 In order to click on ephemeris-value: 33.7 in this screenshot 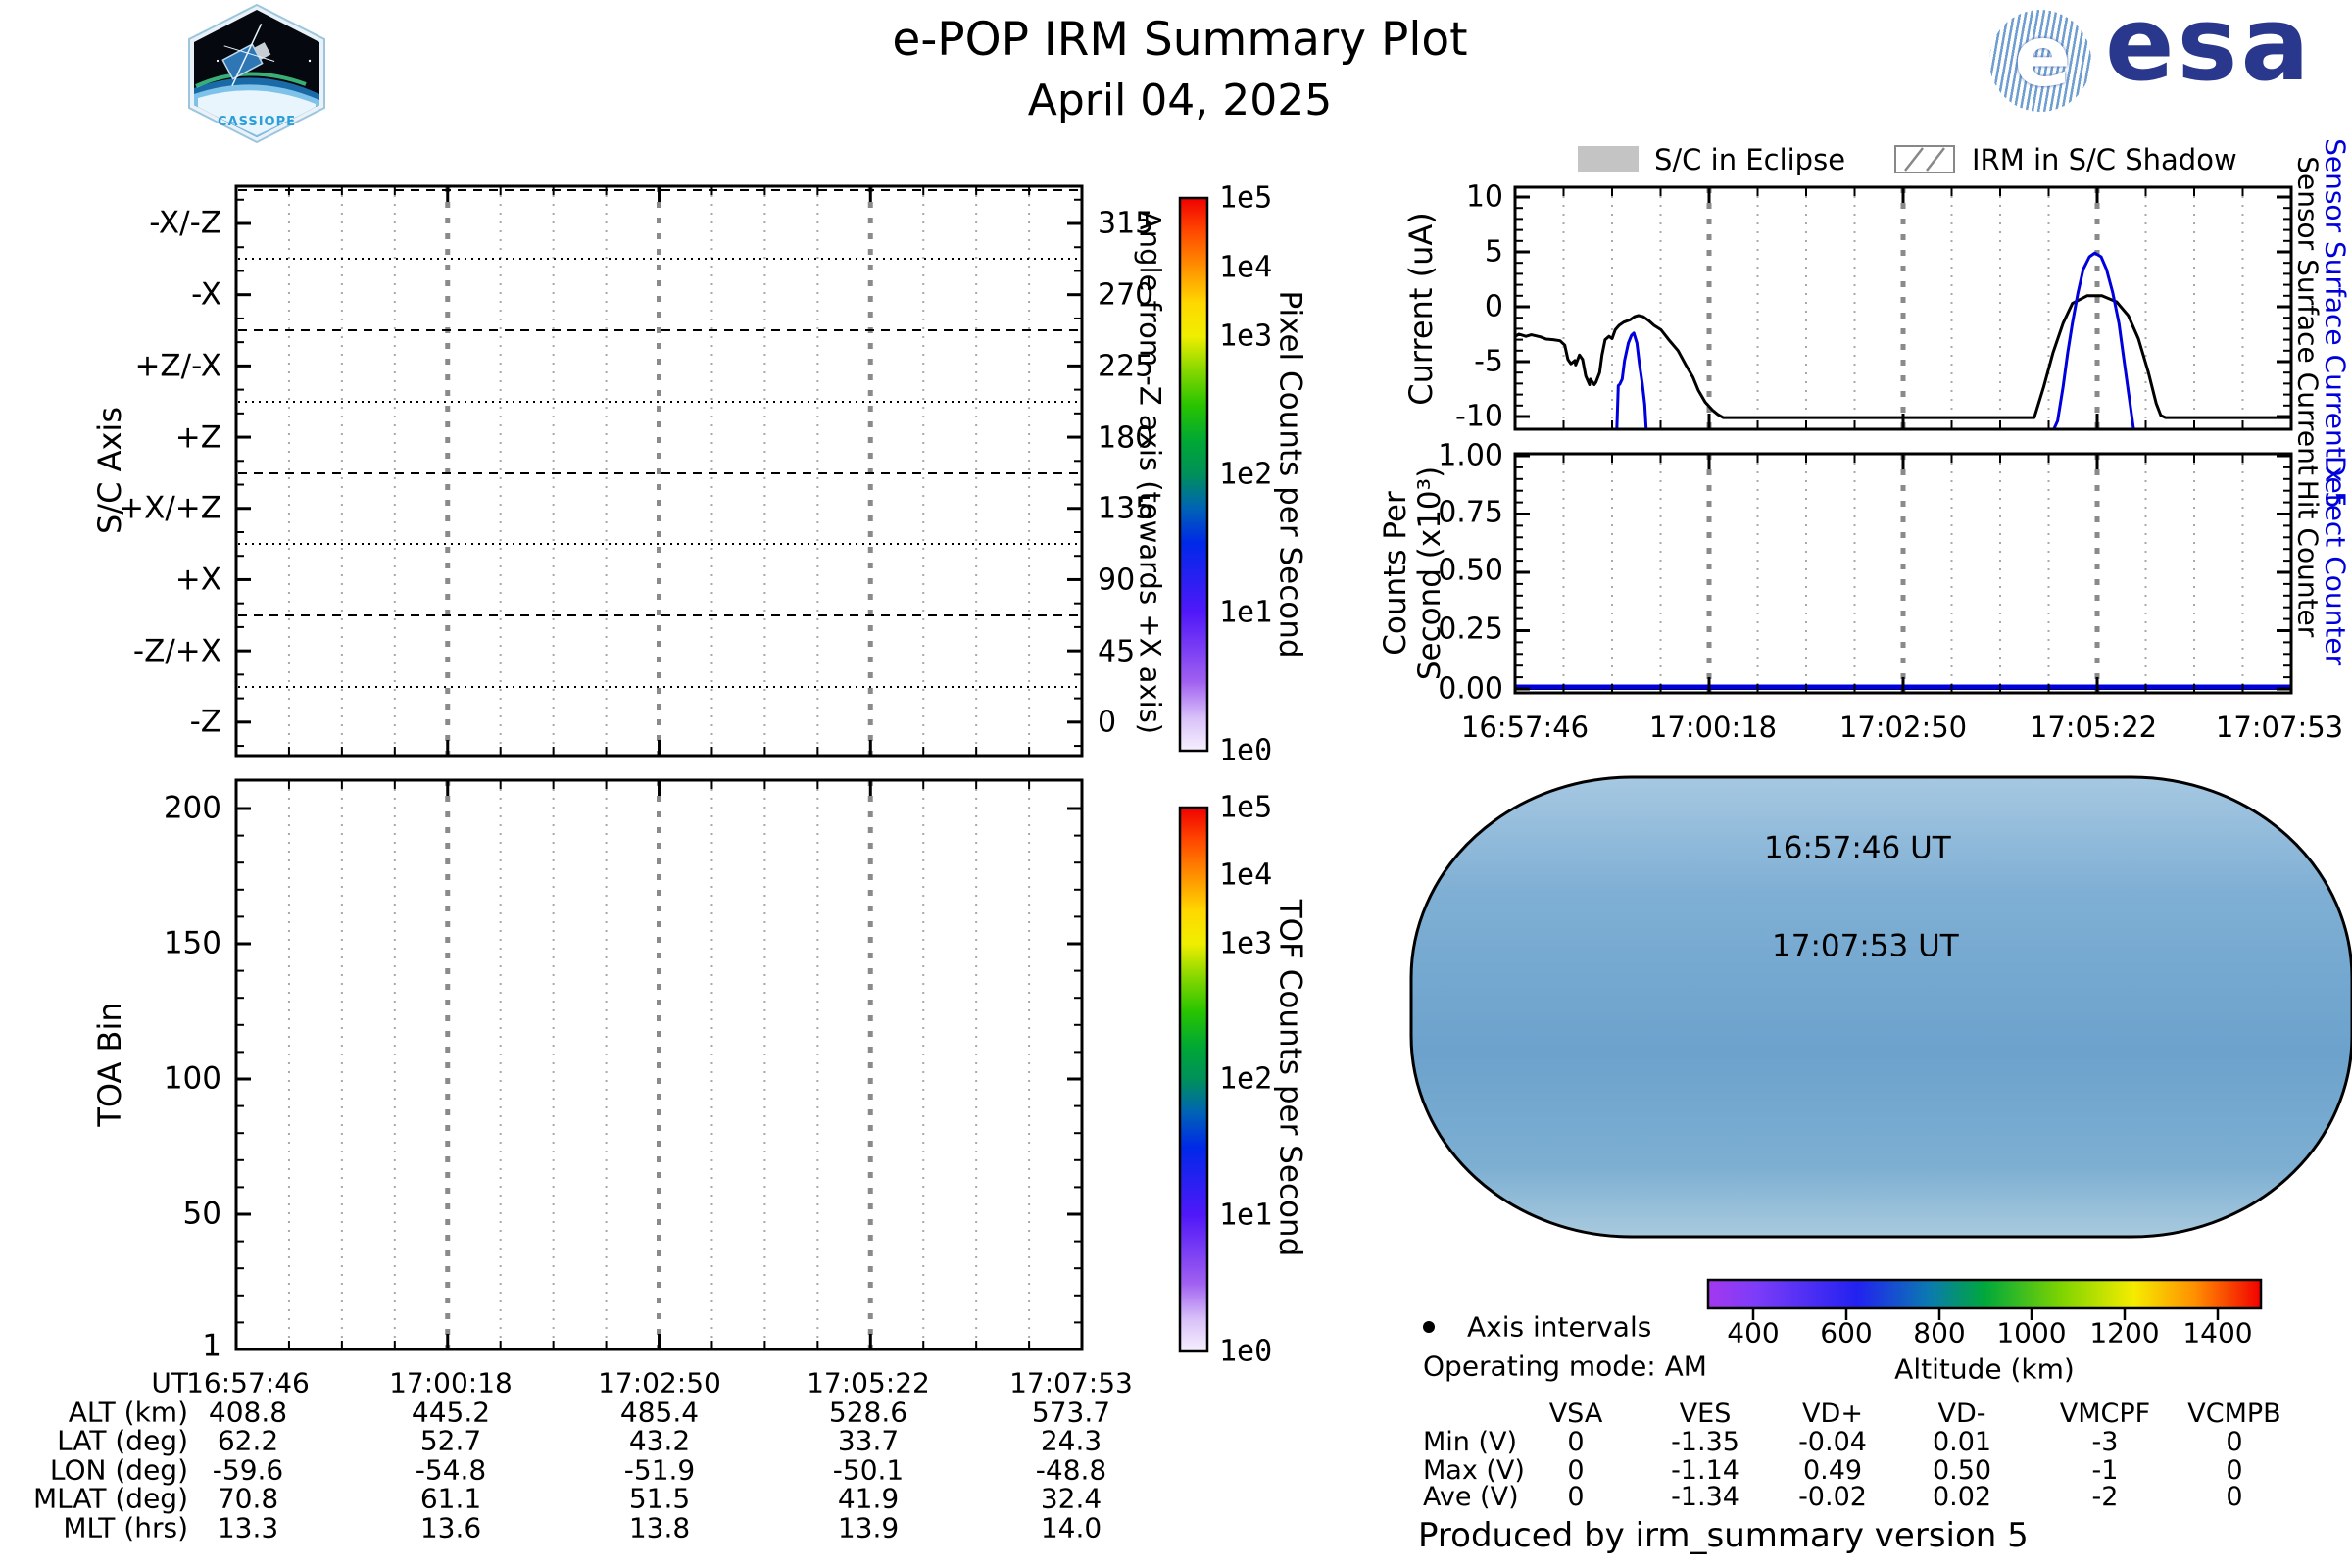, I will do `click(868, 1440)`.